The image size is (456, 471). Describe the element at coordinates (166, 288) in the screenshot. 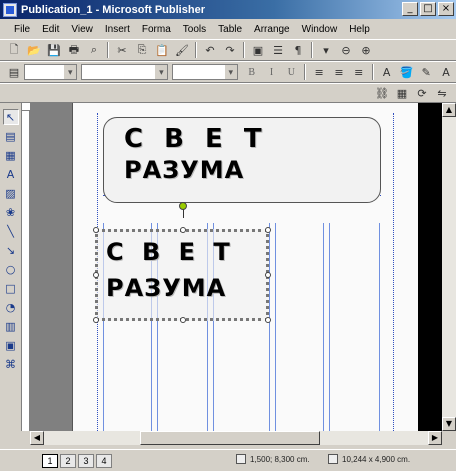

I see `selected-heading-line-2: РАЗУМА` at that location.